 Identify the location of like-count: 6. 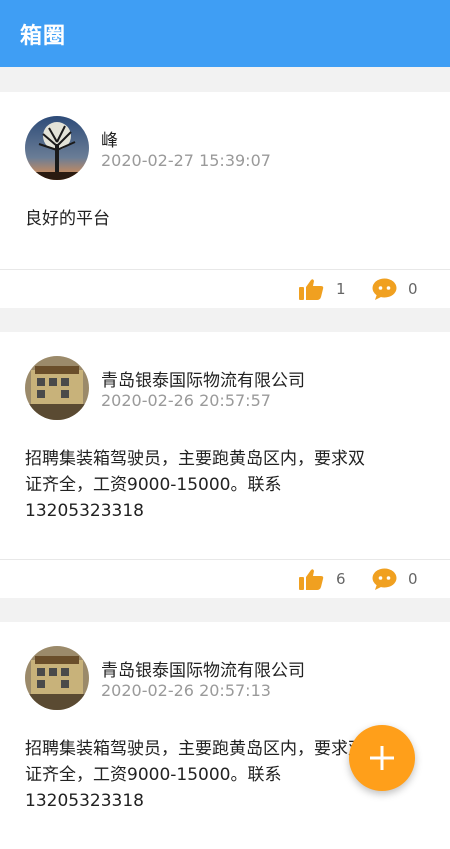
(341, 579).